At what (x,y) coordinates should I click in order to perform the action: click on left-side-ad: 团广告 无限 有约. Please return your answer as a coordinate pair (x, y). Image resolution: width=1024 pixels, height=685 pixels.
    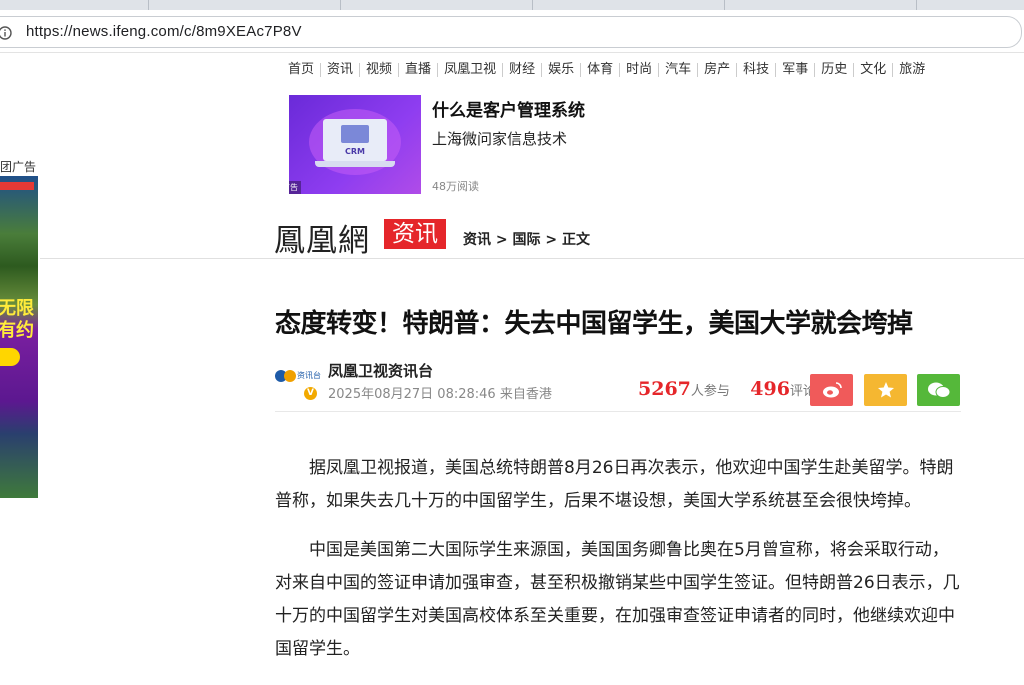
    Looking at the image, I should click on (19, 328).